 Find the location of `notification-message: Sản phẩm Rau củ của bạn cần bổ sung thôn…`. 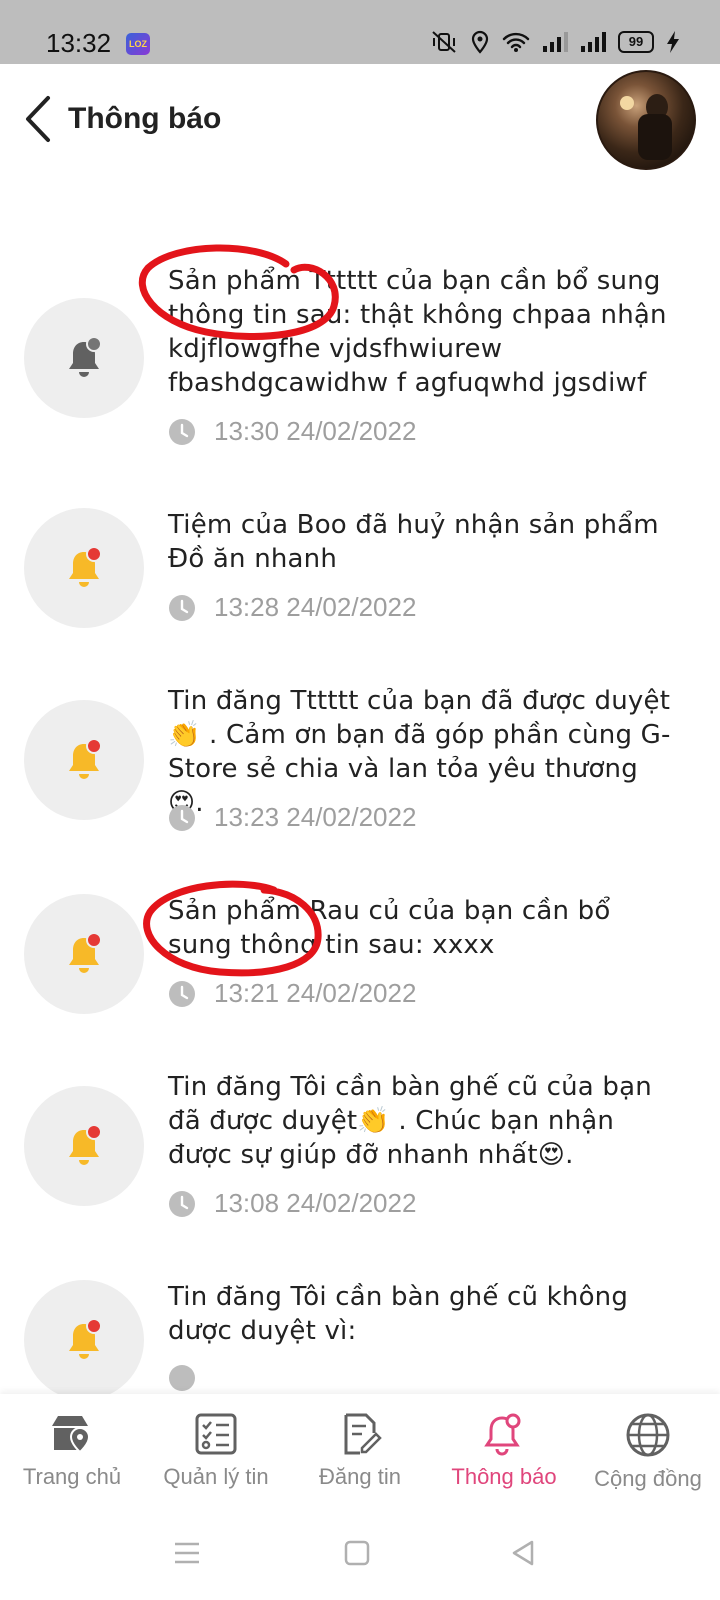

notification-message: Sản phẩm Rau củ của bạn cần bổ sung thôn… is located at coordinates (389, 928).